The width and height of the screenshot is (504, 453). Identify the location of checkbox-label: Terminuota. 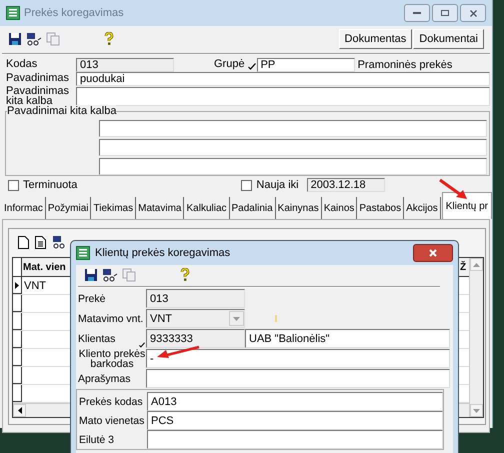
(50, 185).